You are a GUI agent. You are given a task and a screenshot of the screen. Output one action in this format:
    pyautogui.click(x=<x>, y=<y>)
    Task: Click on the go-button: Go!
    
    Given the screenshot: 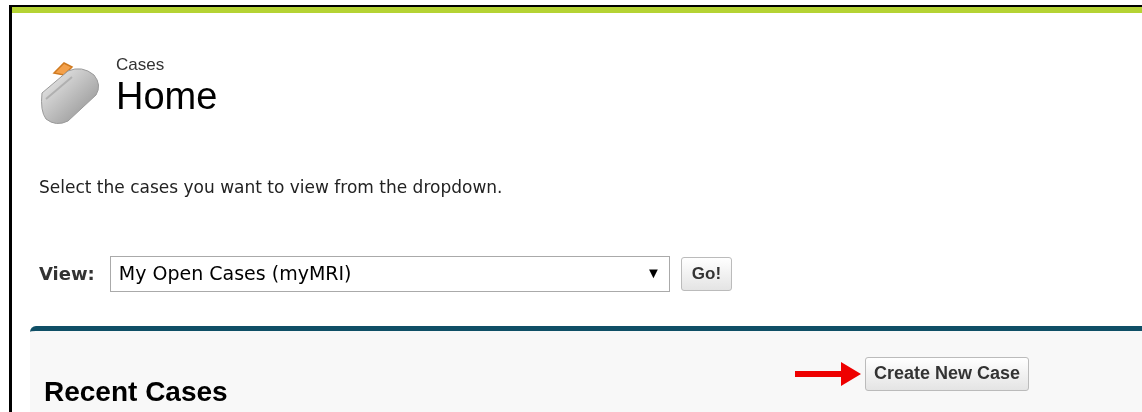 What is the action you would take?
    pyautogui.click(x=706, y=273)
    